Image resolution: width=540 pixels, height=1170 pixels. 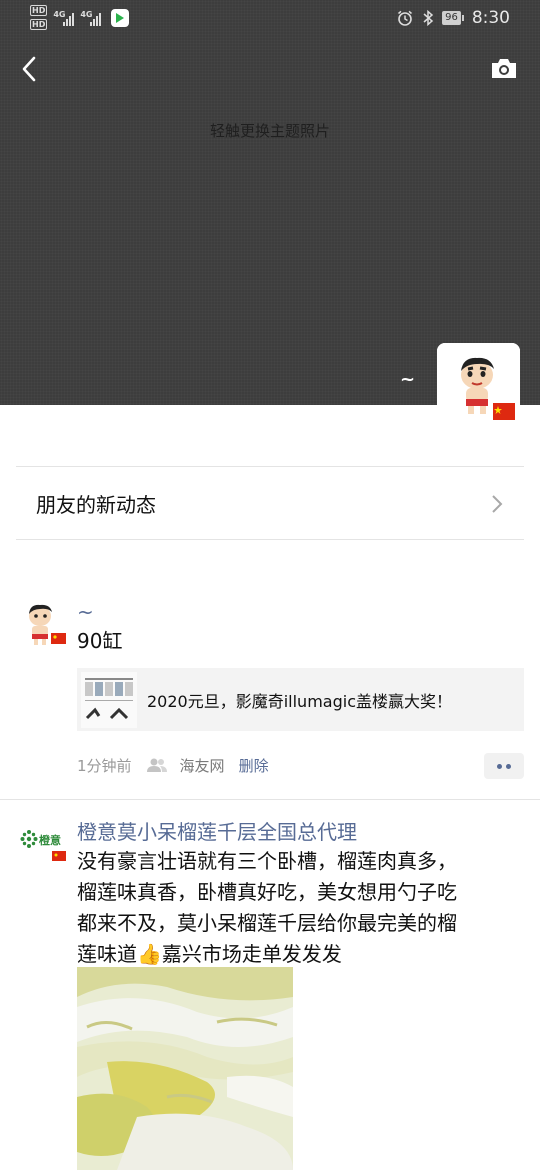 I want to click on status-left: HD HD 4G 4G, so click(x=80, y=17).